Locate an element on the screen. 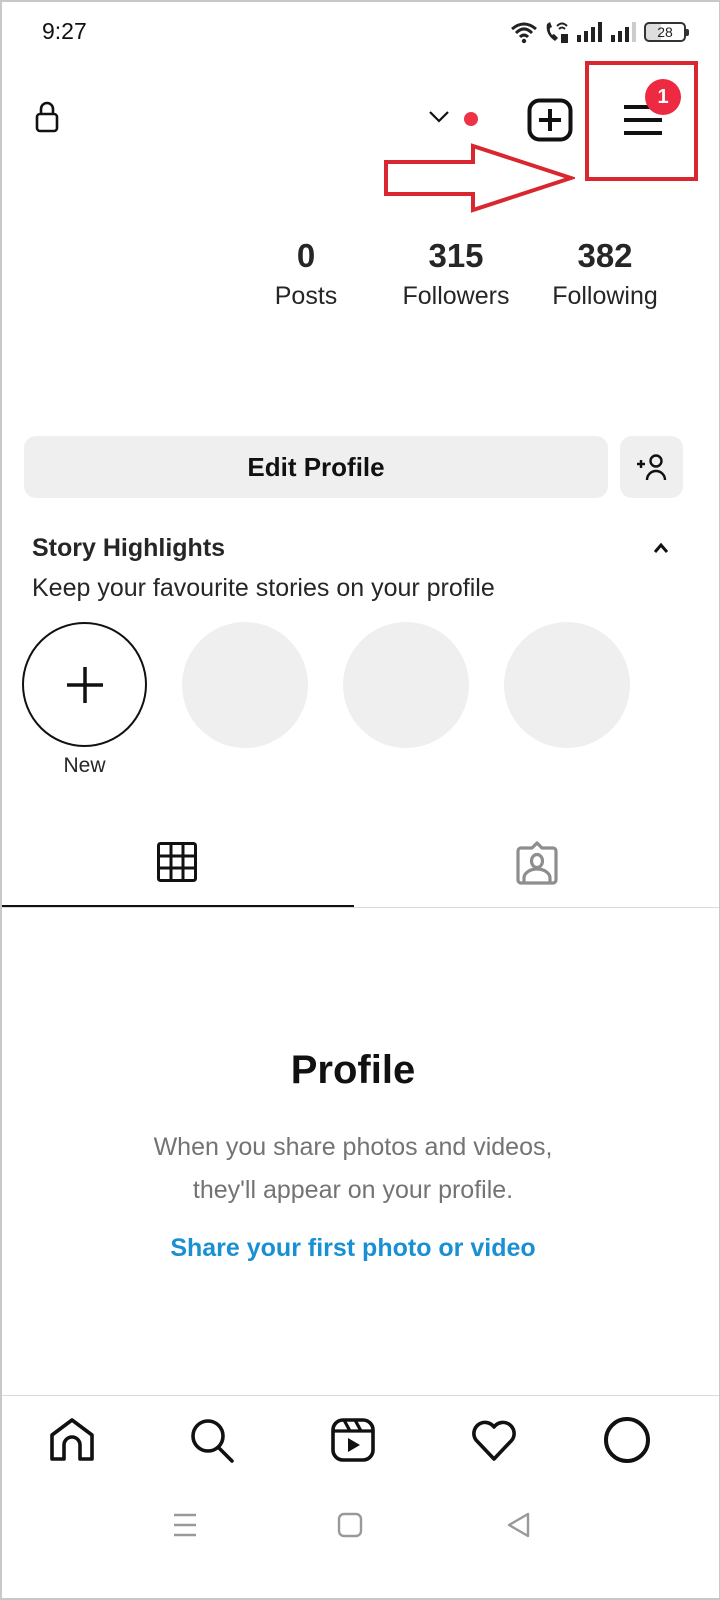 The image size is (720, 1600). edit-profile-button: Edit Profile is located at coordinates (316, 467).